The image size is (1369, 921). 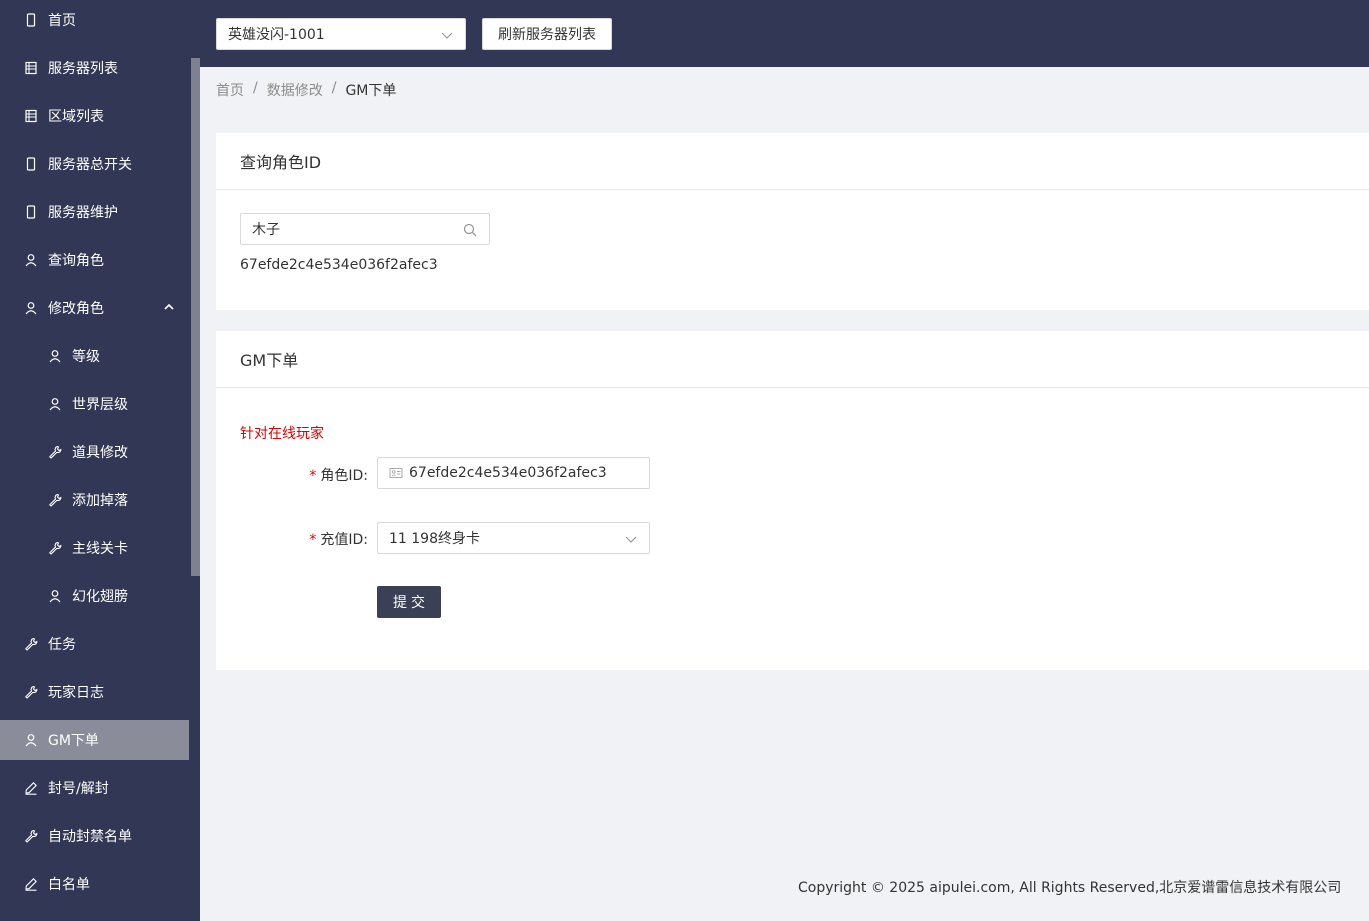 I want to click on online-player-label: 针对在线玩家, so click(x=282, y=434).